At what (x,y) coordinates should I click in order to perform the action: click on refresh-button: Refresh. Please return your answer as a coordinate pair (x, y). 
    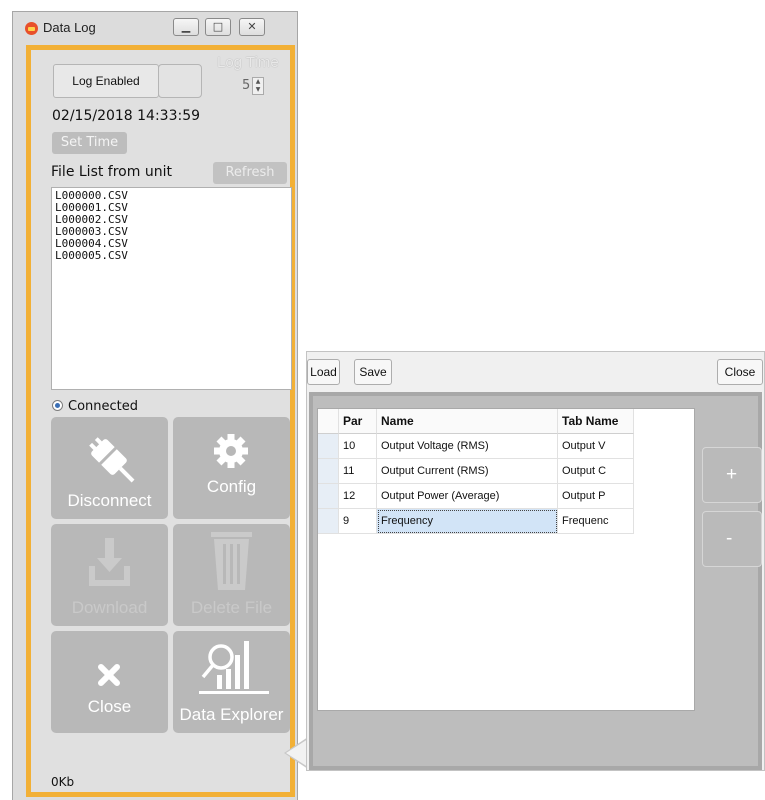
    Looking at the image, I should click on (250, 173).